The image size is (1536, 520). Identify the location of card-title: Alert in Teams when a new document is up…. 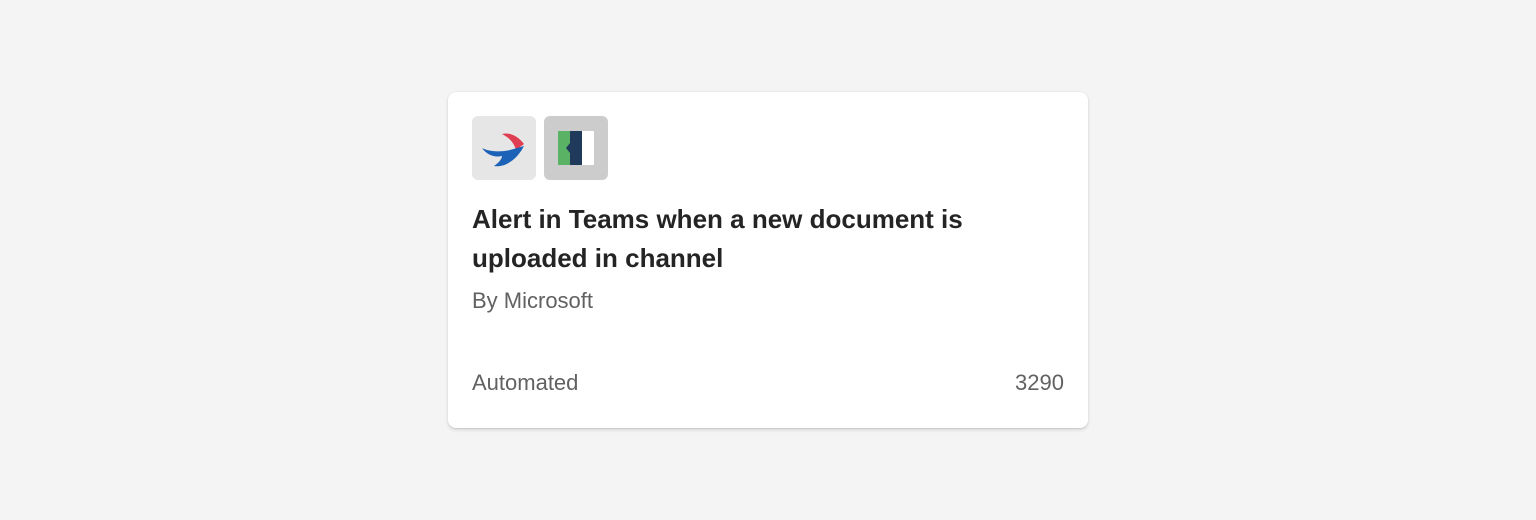
(717, 238).